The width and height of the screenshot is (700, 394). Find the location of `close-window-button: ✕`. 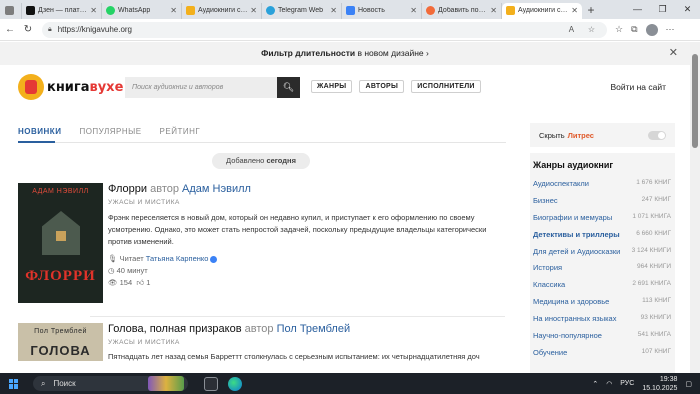

close-window-button: ✕ is located at coordinates (687, 9).